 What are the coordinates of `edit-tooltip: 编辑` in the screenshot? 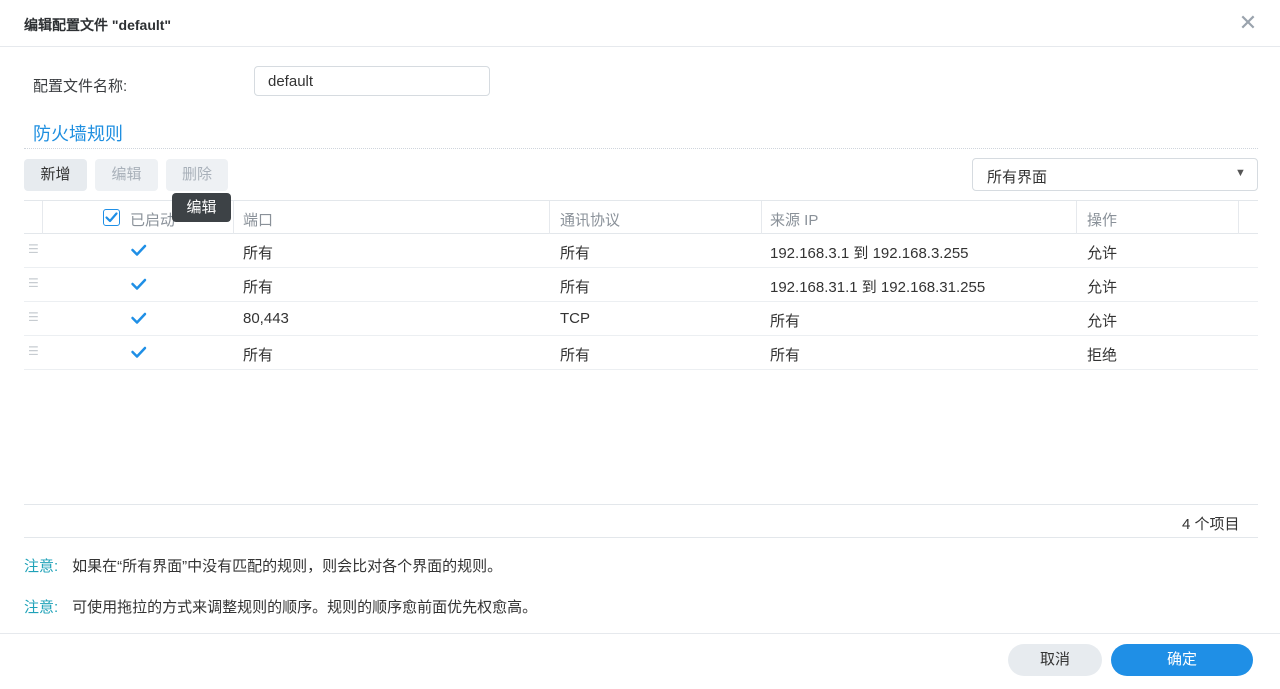 It's located at (201, 207).